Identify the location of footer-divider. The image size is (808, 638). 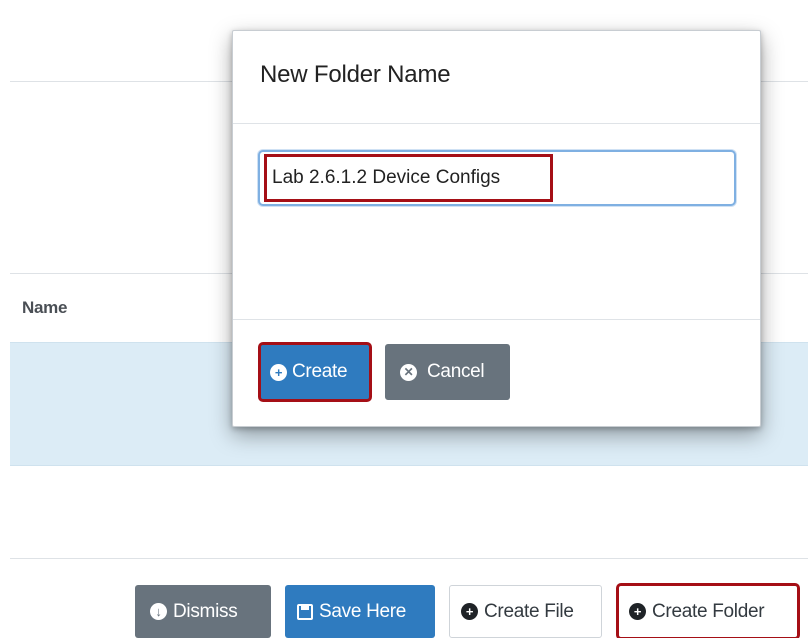
(409, 558).